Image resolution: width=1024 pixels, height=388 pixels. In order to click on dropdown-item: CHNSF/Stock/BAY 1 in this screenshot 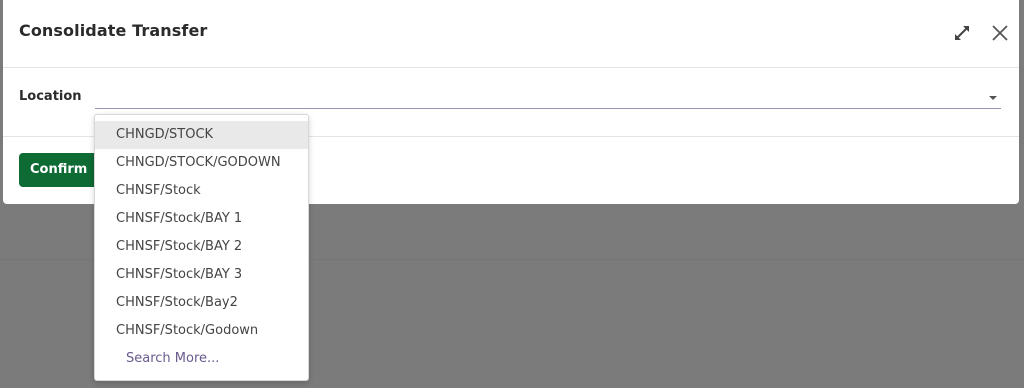, I will do `click(201, 219)`.